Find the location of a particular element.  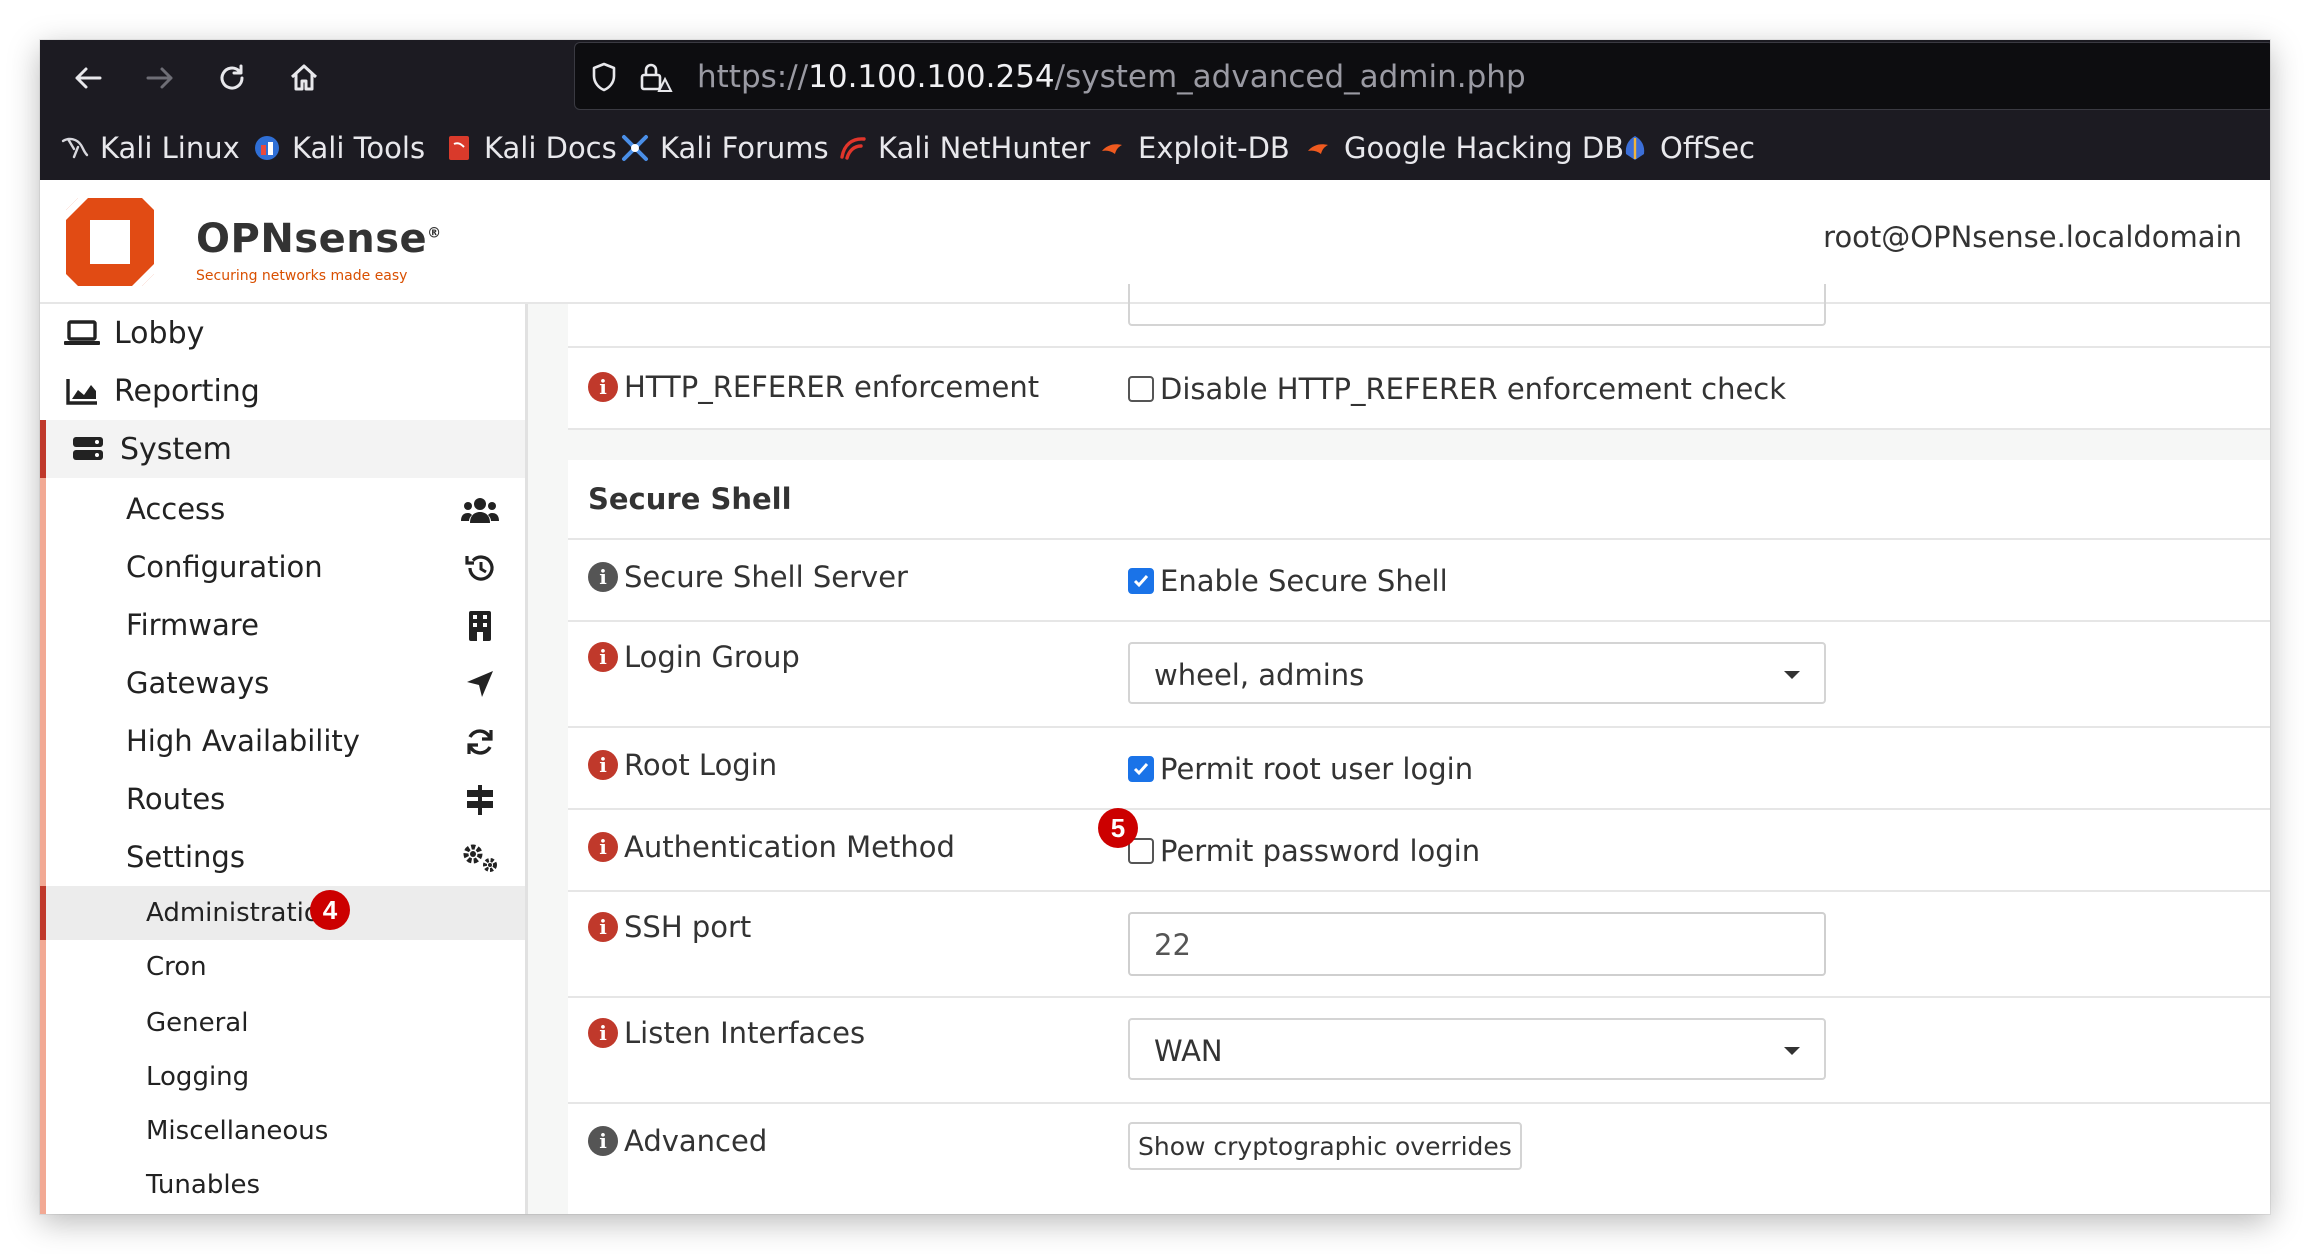

sidebar-item-cron: Cron is located at coordinates (282, 967).